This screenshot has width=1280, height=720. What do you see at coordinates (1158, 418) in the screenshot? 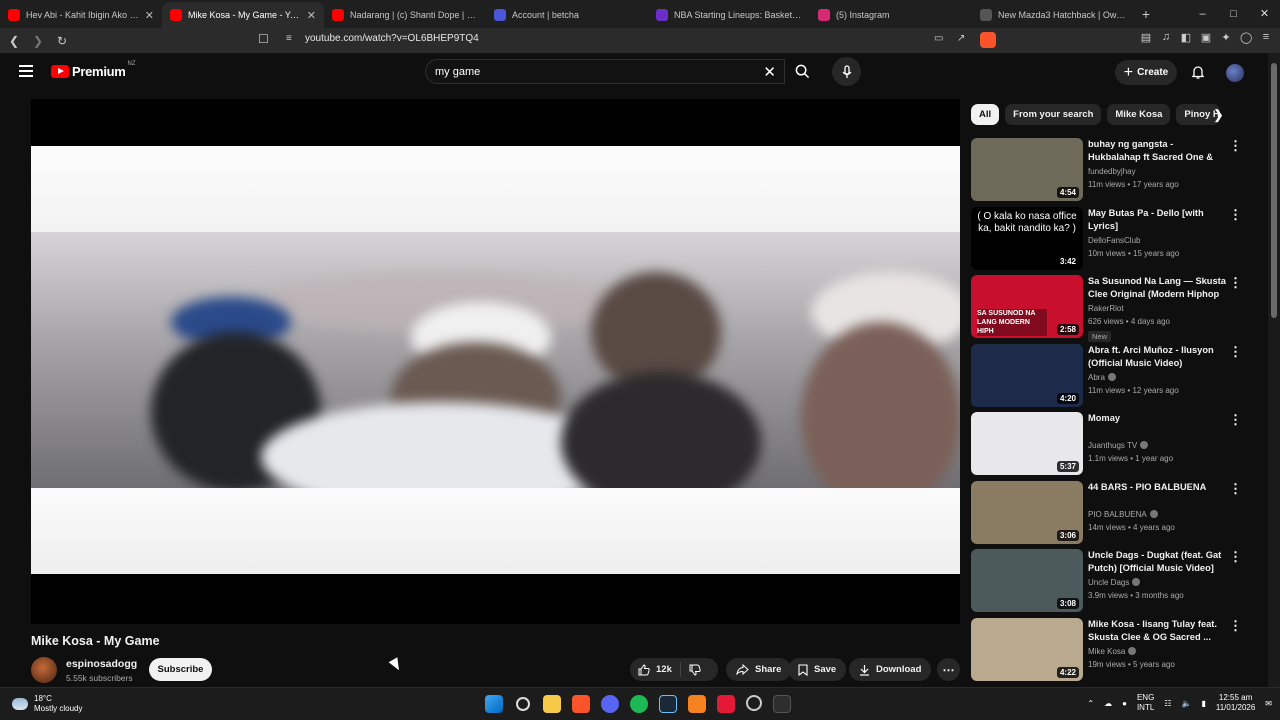
I see `related-video-title: Momay` at bounding box center [1158, 418].